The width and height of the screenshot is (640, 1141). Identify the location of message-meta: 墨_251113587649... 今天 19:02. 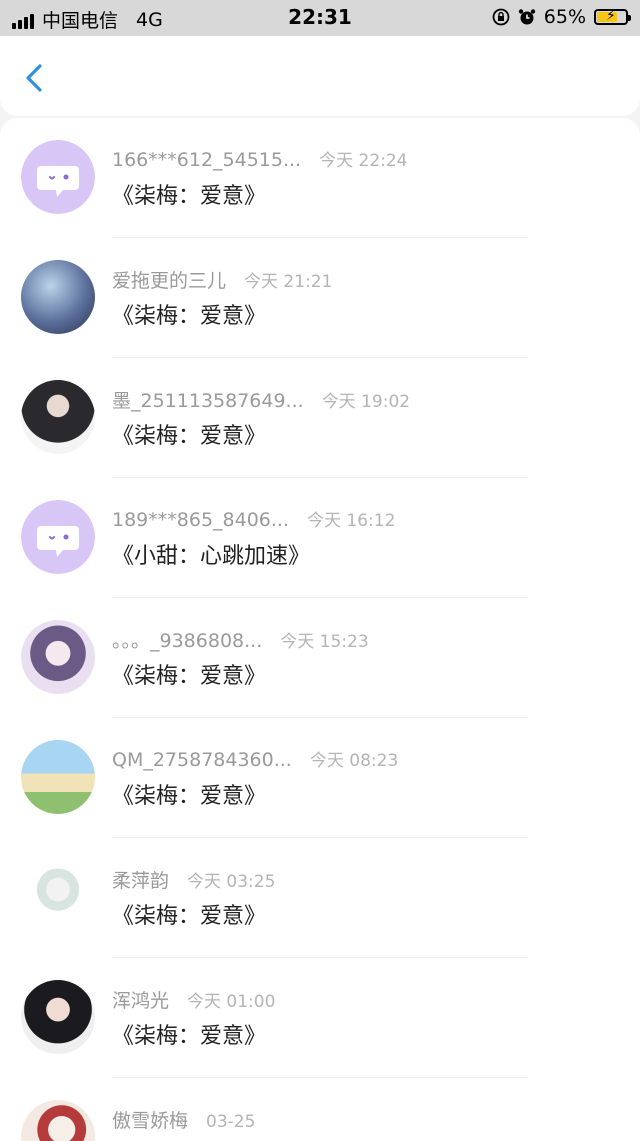
(261, 399).